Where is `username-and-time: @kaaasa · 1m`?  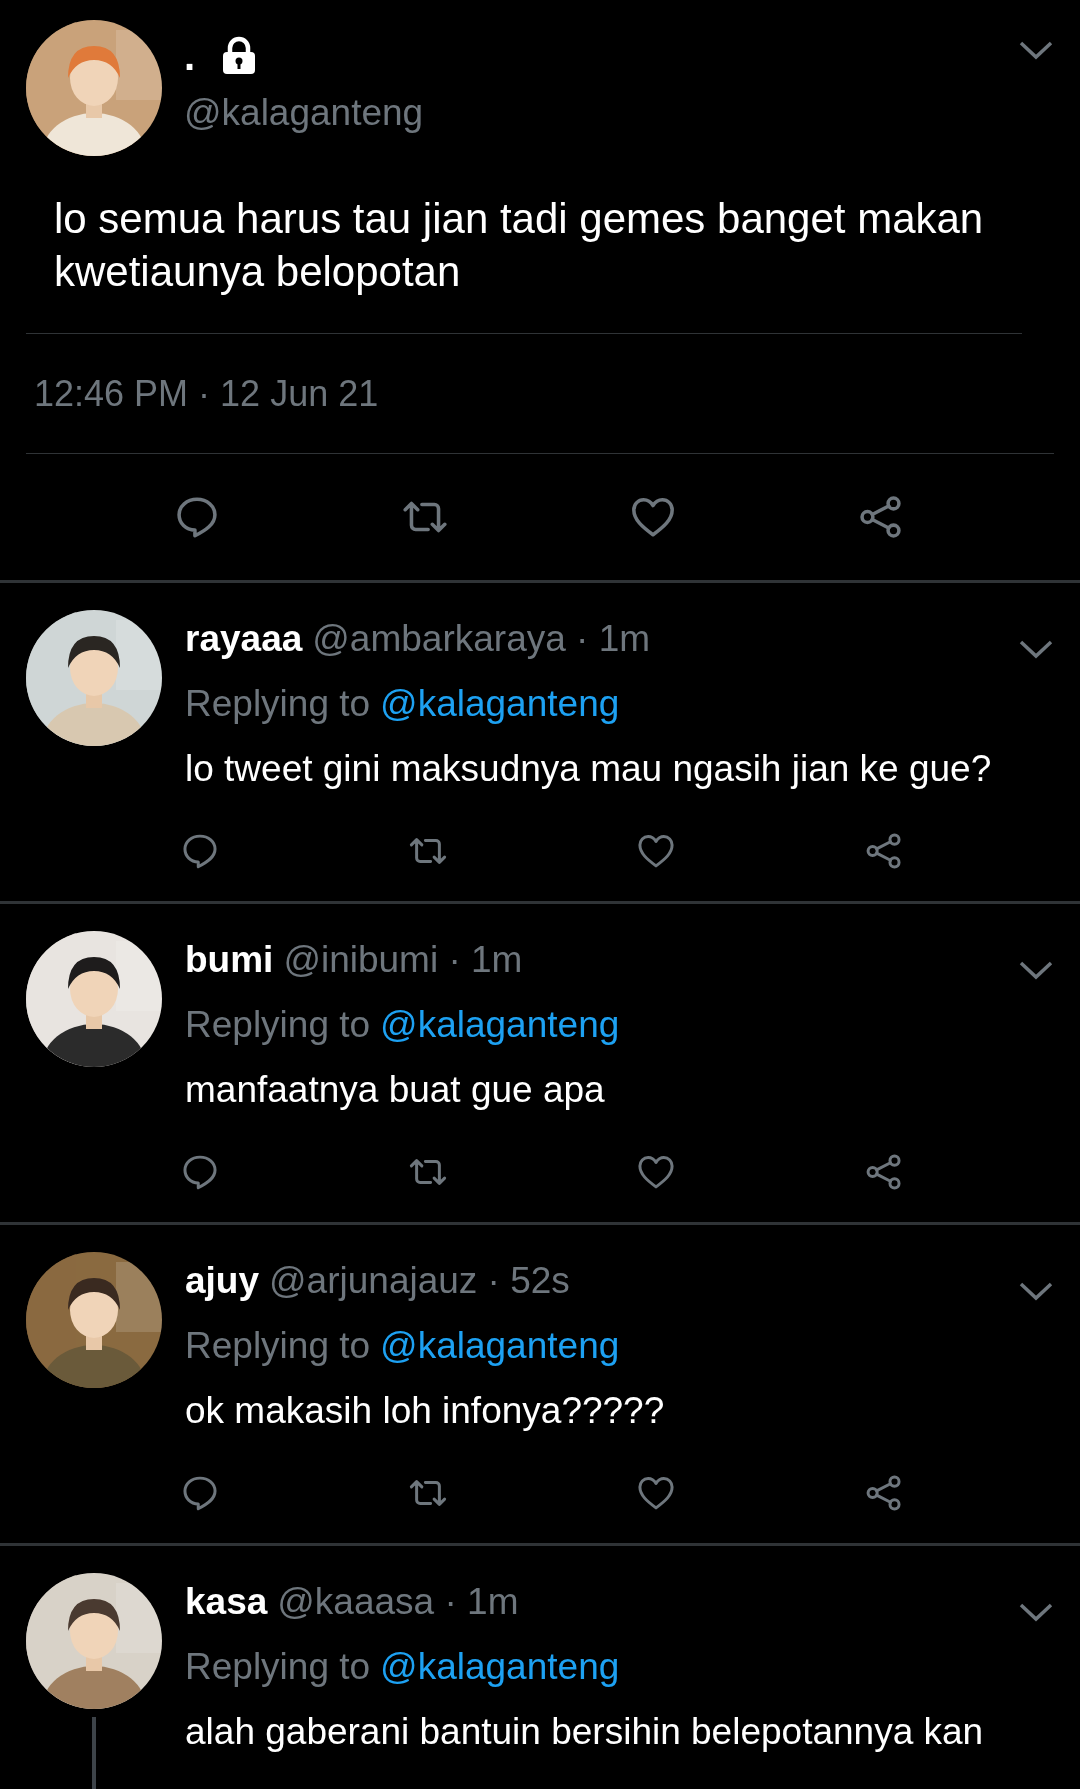
username-and-time: @kaaasa · 1m is located at coordinates (398, 1601).